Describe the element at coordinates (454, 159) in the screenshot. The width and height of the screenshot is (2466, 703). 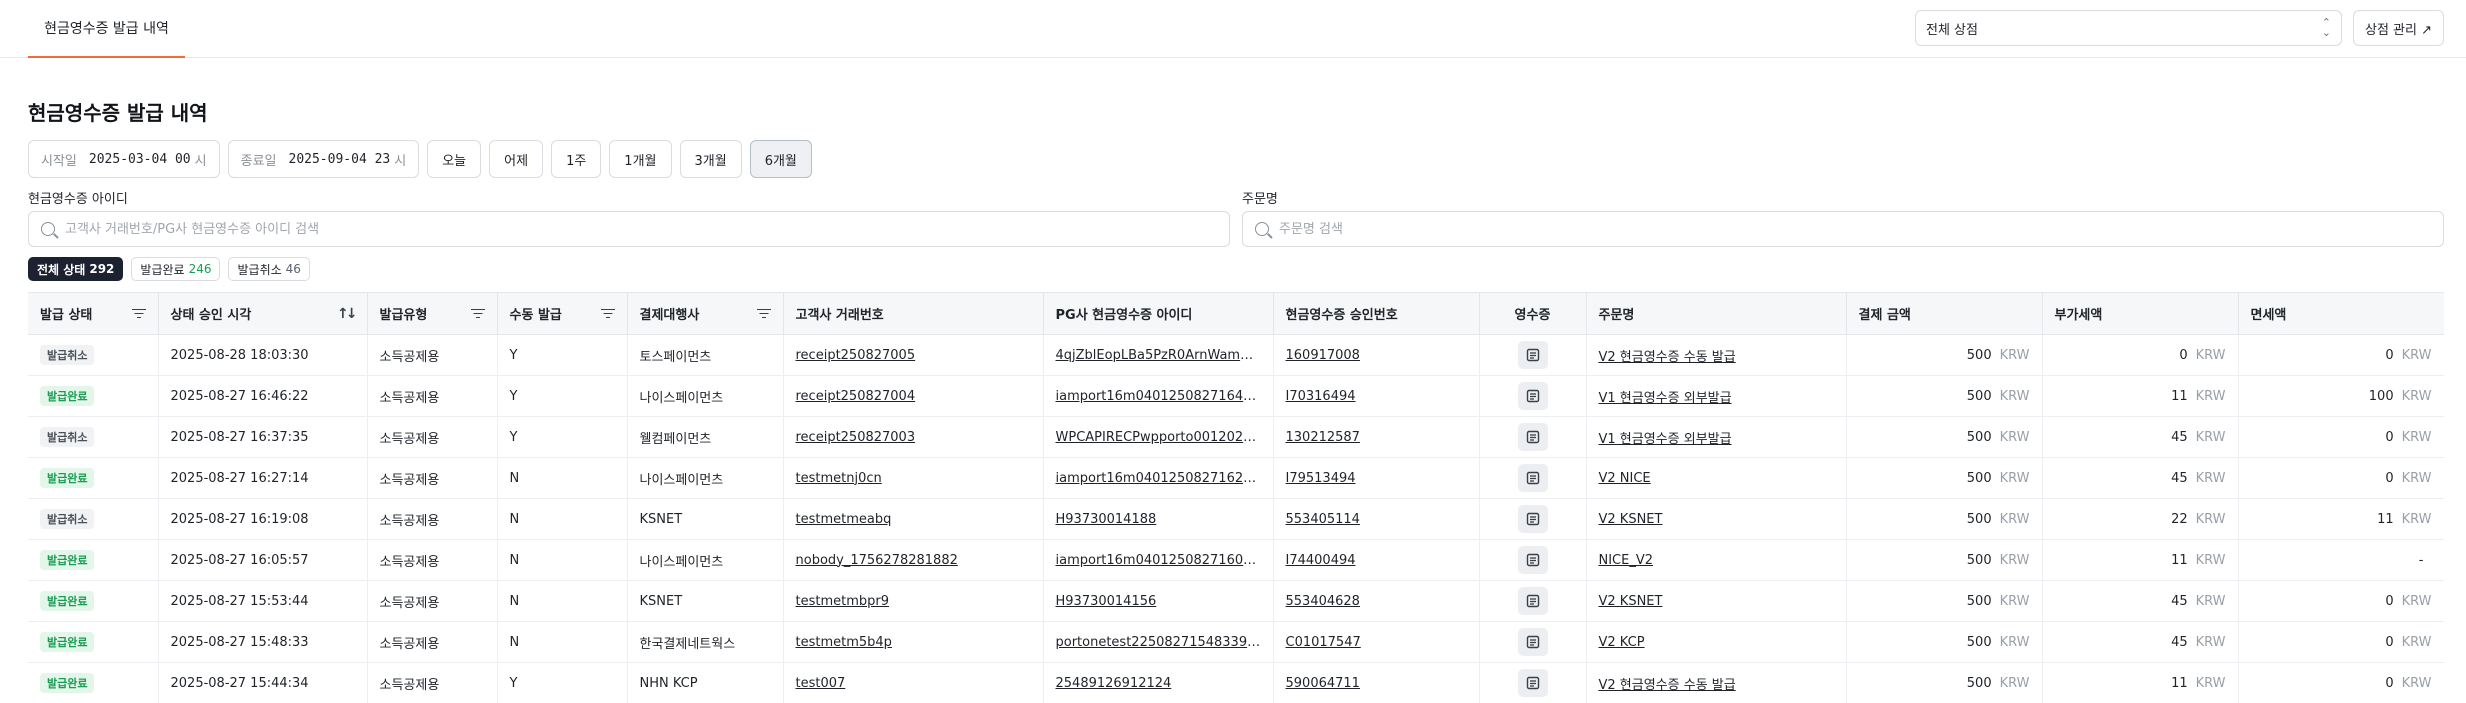
I see `range-button-today: 오늘` at that location.